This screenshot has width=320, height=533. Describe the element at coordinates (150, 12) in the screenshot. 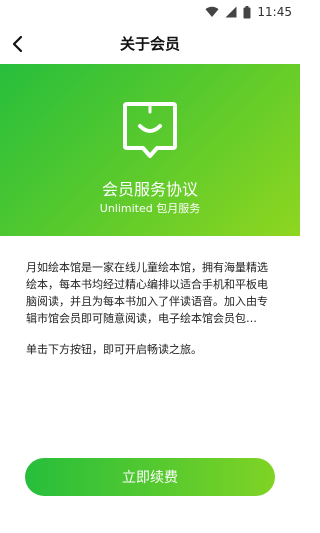

I see `status-bar: 11:45` at that location.